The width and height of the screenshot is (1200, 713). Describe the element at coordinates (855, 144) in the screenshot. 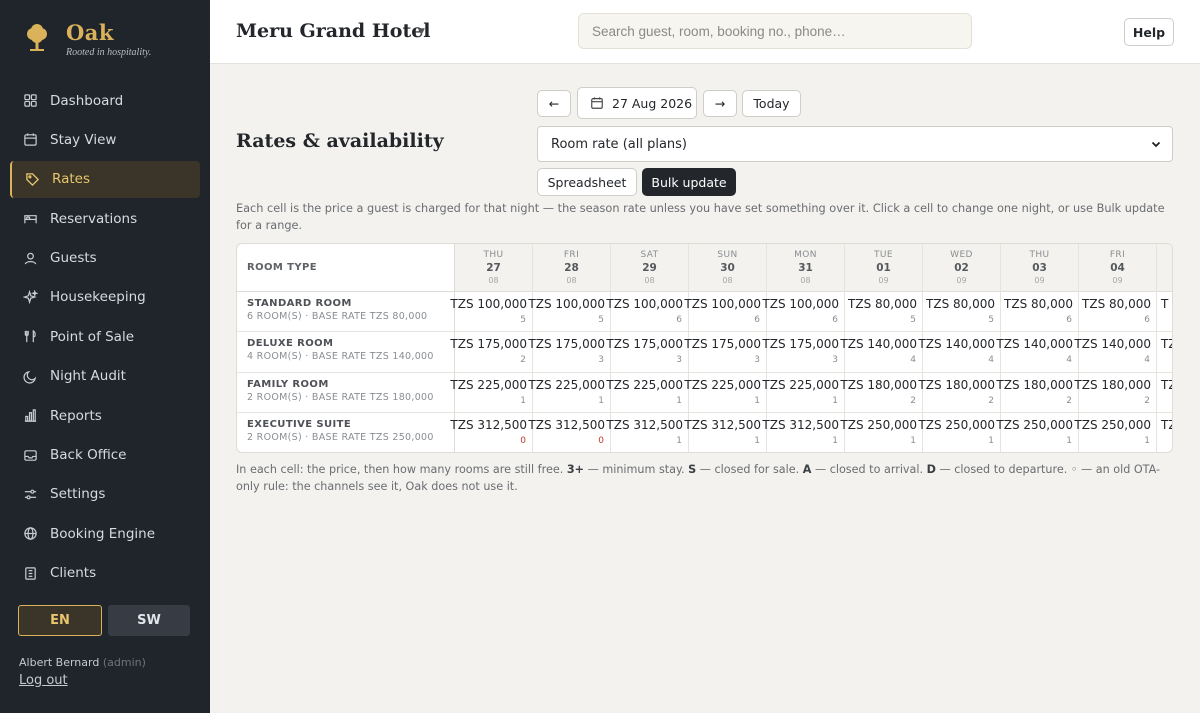

I see `rate-plan-select: Room rate (all plans)` at that location.